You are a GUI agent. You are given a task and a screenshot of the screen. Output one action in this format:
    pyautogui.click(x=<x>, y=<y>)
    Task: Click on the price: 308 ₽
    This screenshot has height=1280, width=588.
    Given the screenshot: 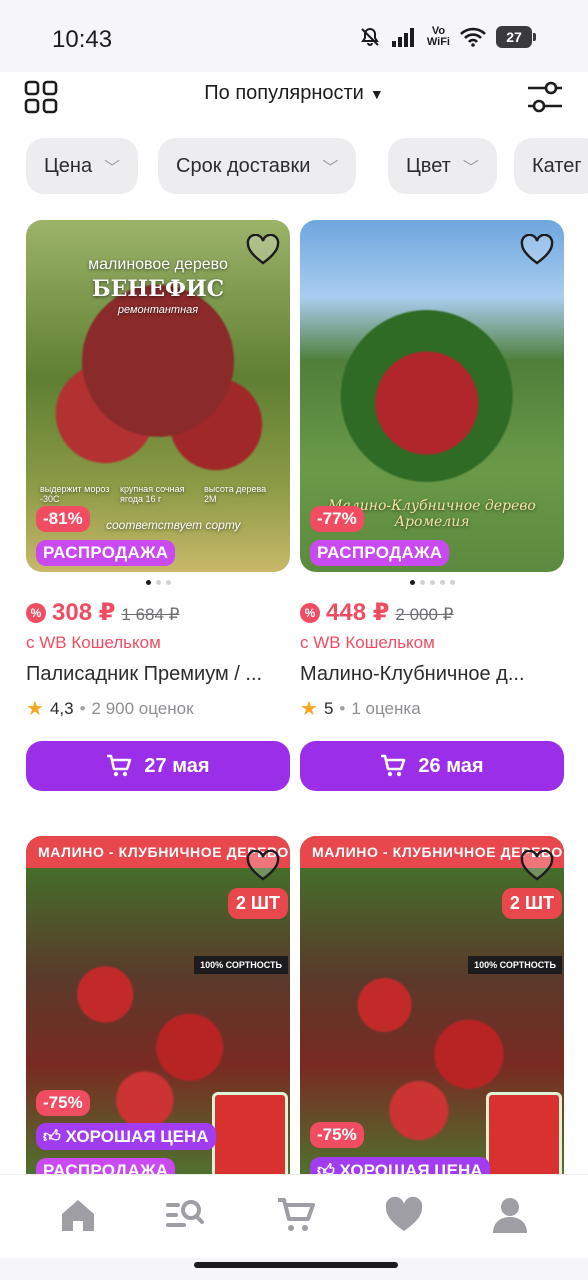 What is the action you would take?
    pyautogui.click(x=84, y=612)
    